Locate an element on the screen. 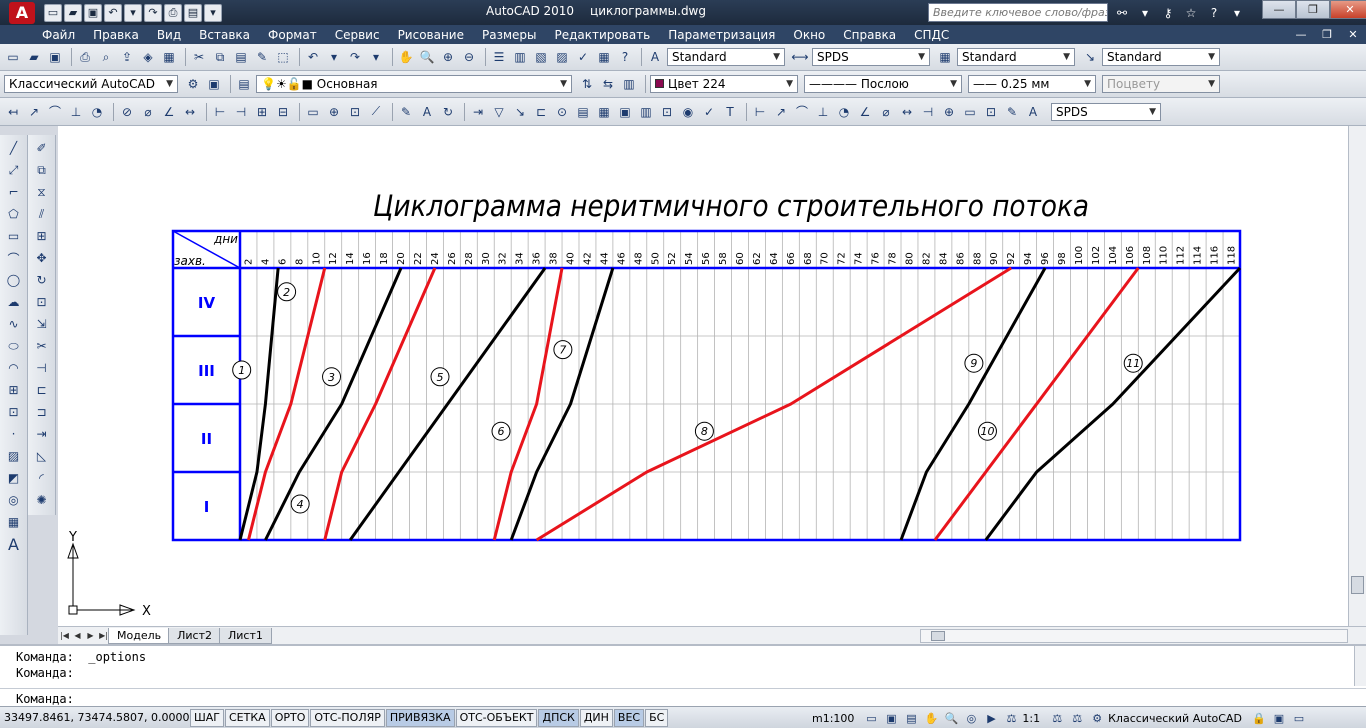 This screenshot has width=1366, height=728. close-icon: ✕ is located at coordinates (1348, 9).